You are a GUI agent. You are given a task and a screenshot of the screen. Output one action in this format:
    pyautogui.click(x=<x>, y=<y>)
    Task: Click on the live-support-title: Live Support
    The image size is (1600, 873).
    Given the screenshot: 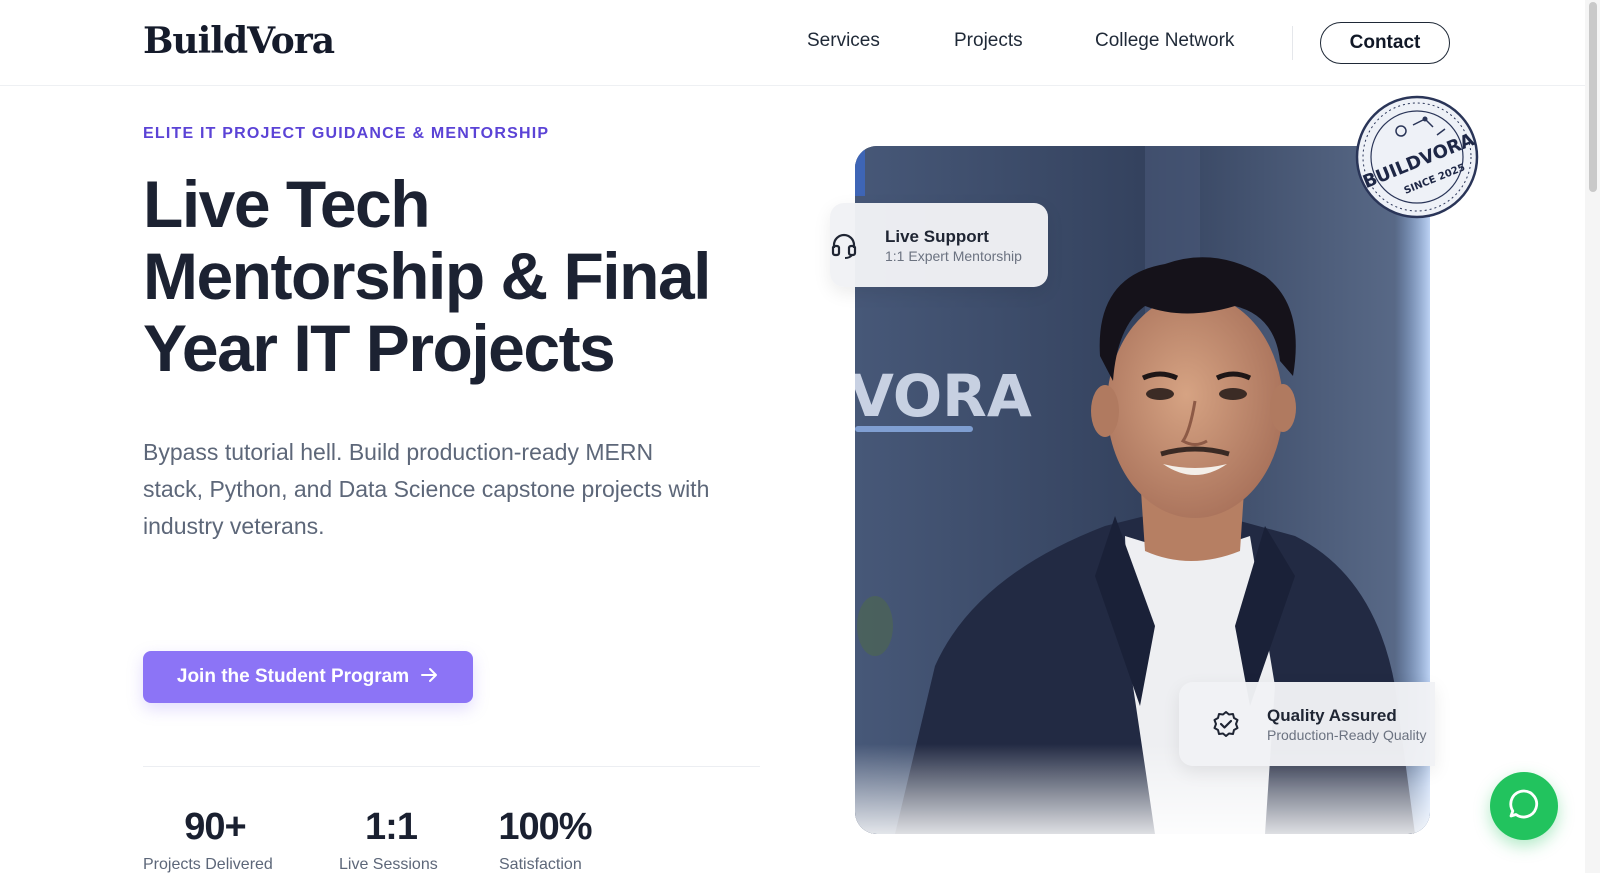 What is the action you would take?
    pyautogui.click(x=937, y=236)
    